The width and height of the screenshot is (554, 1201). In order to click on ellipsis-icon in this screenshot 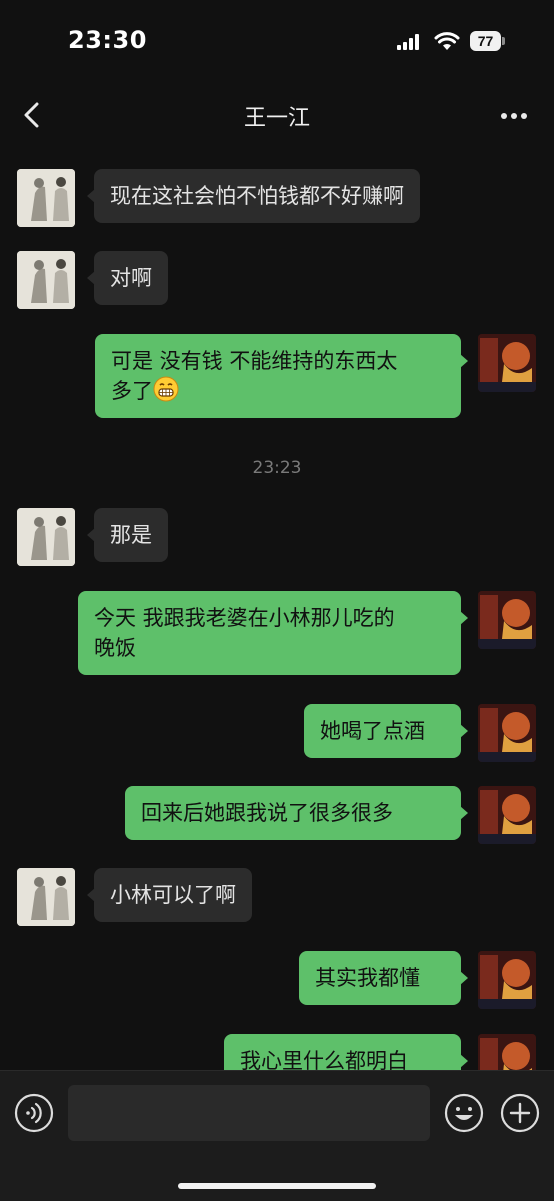, I will do `click(514, 116)`.